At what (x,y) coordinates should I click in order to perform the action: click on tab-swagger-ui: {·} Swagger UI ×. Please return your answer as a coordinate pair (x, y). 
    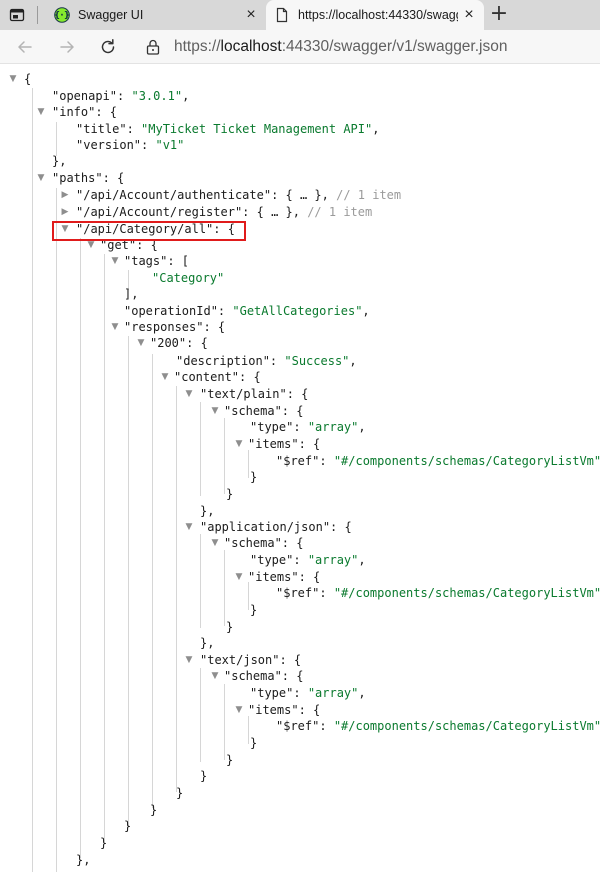
    Looking at the image, I should click on (156, 15).